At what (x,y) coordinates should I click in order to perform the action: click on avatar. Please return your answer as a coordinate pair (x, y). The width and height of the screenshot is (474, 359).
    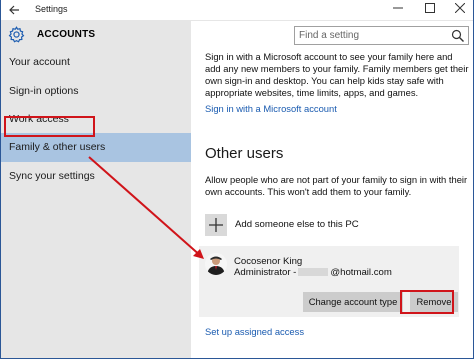
    Looking at the image, I should click on (216, 264).